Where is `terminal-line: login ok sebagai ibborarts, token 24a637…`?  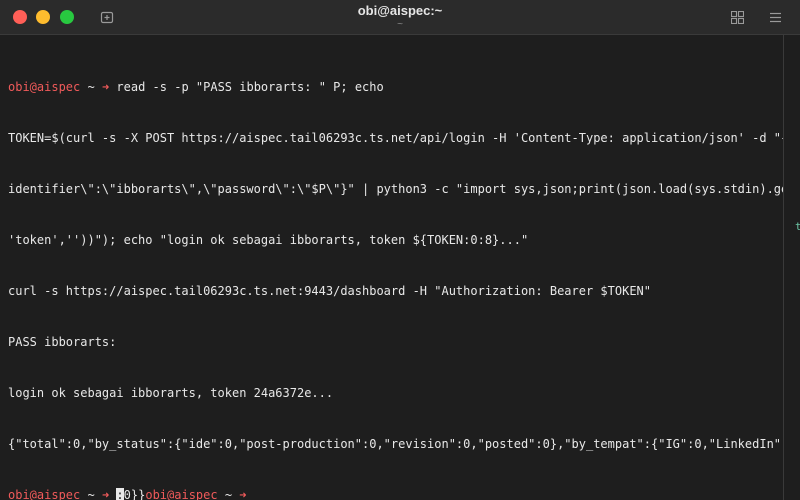 terminal-line: login ok sebagai ibborarts, token 24a637… is located at coordinates (171, 393).